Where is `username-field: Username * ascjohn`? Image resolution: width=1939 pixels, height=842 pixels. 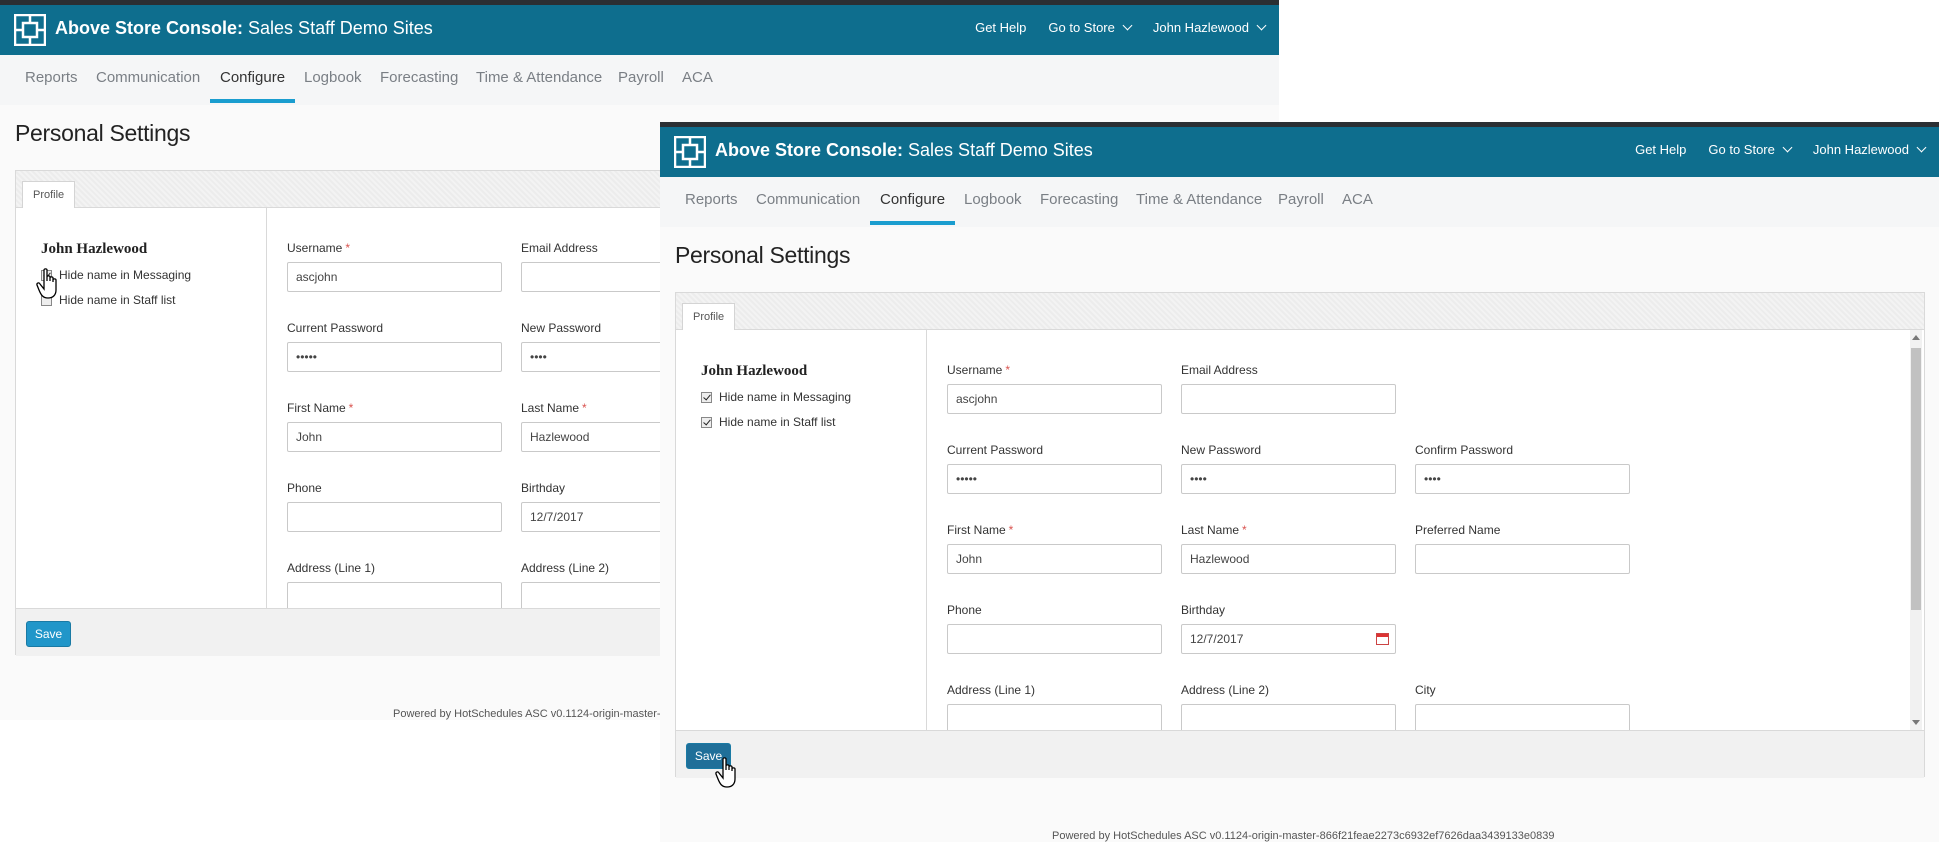 username-field: Username * ascjohn is located at coordinates (394, 266).